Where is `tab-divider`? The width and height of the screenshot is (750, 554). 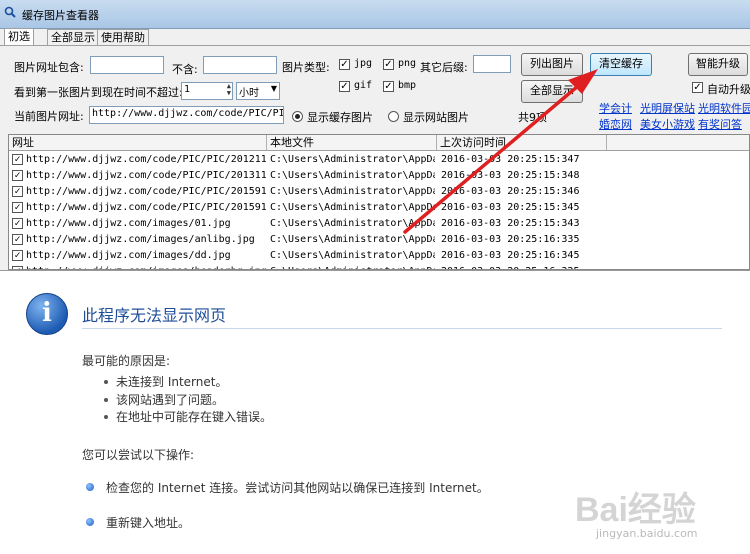 tab-divider is located at coordinates (375, 45).